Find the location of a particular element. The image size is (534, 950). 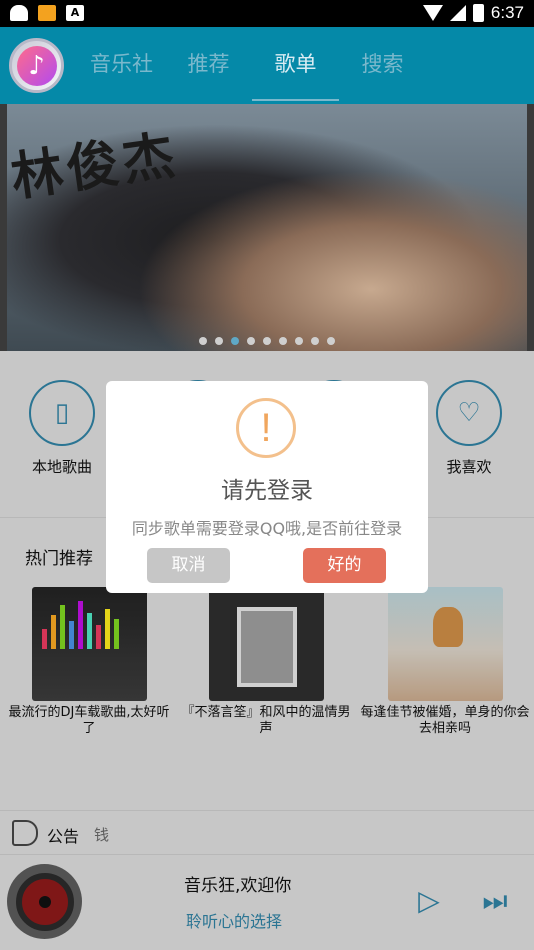

clock: 6:37 is located at coordinates (507, 12).